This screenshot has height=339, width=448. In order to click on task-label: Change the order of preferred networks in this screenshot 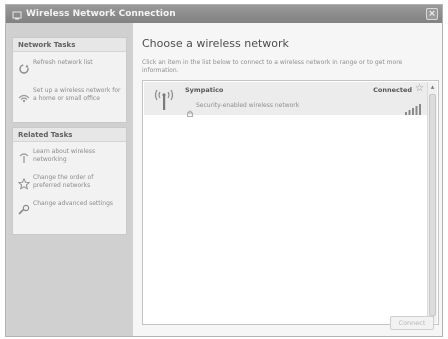, I will do `click(63, 181)`.